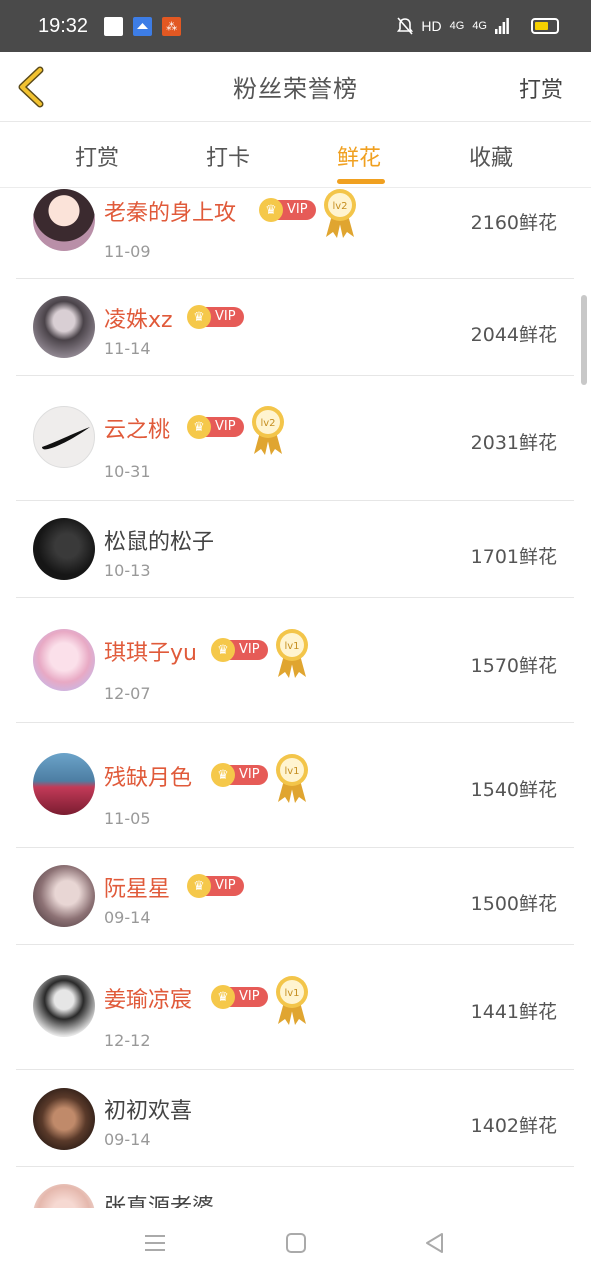 Image resolution: width=591 pixels, height=1280 pixels. I want to click on cloud-app-icon, so click(143, 26).